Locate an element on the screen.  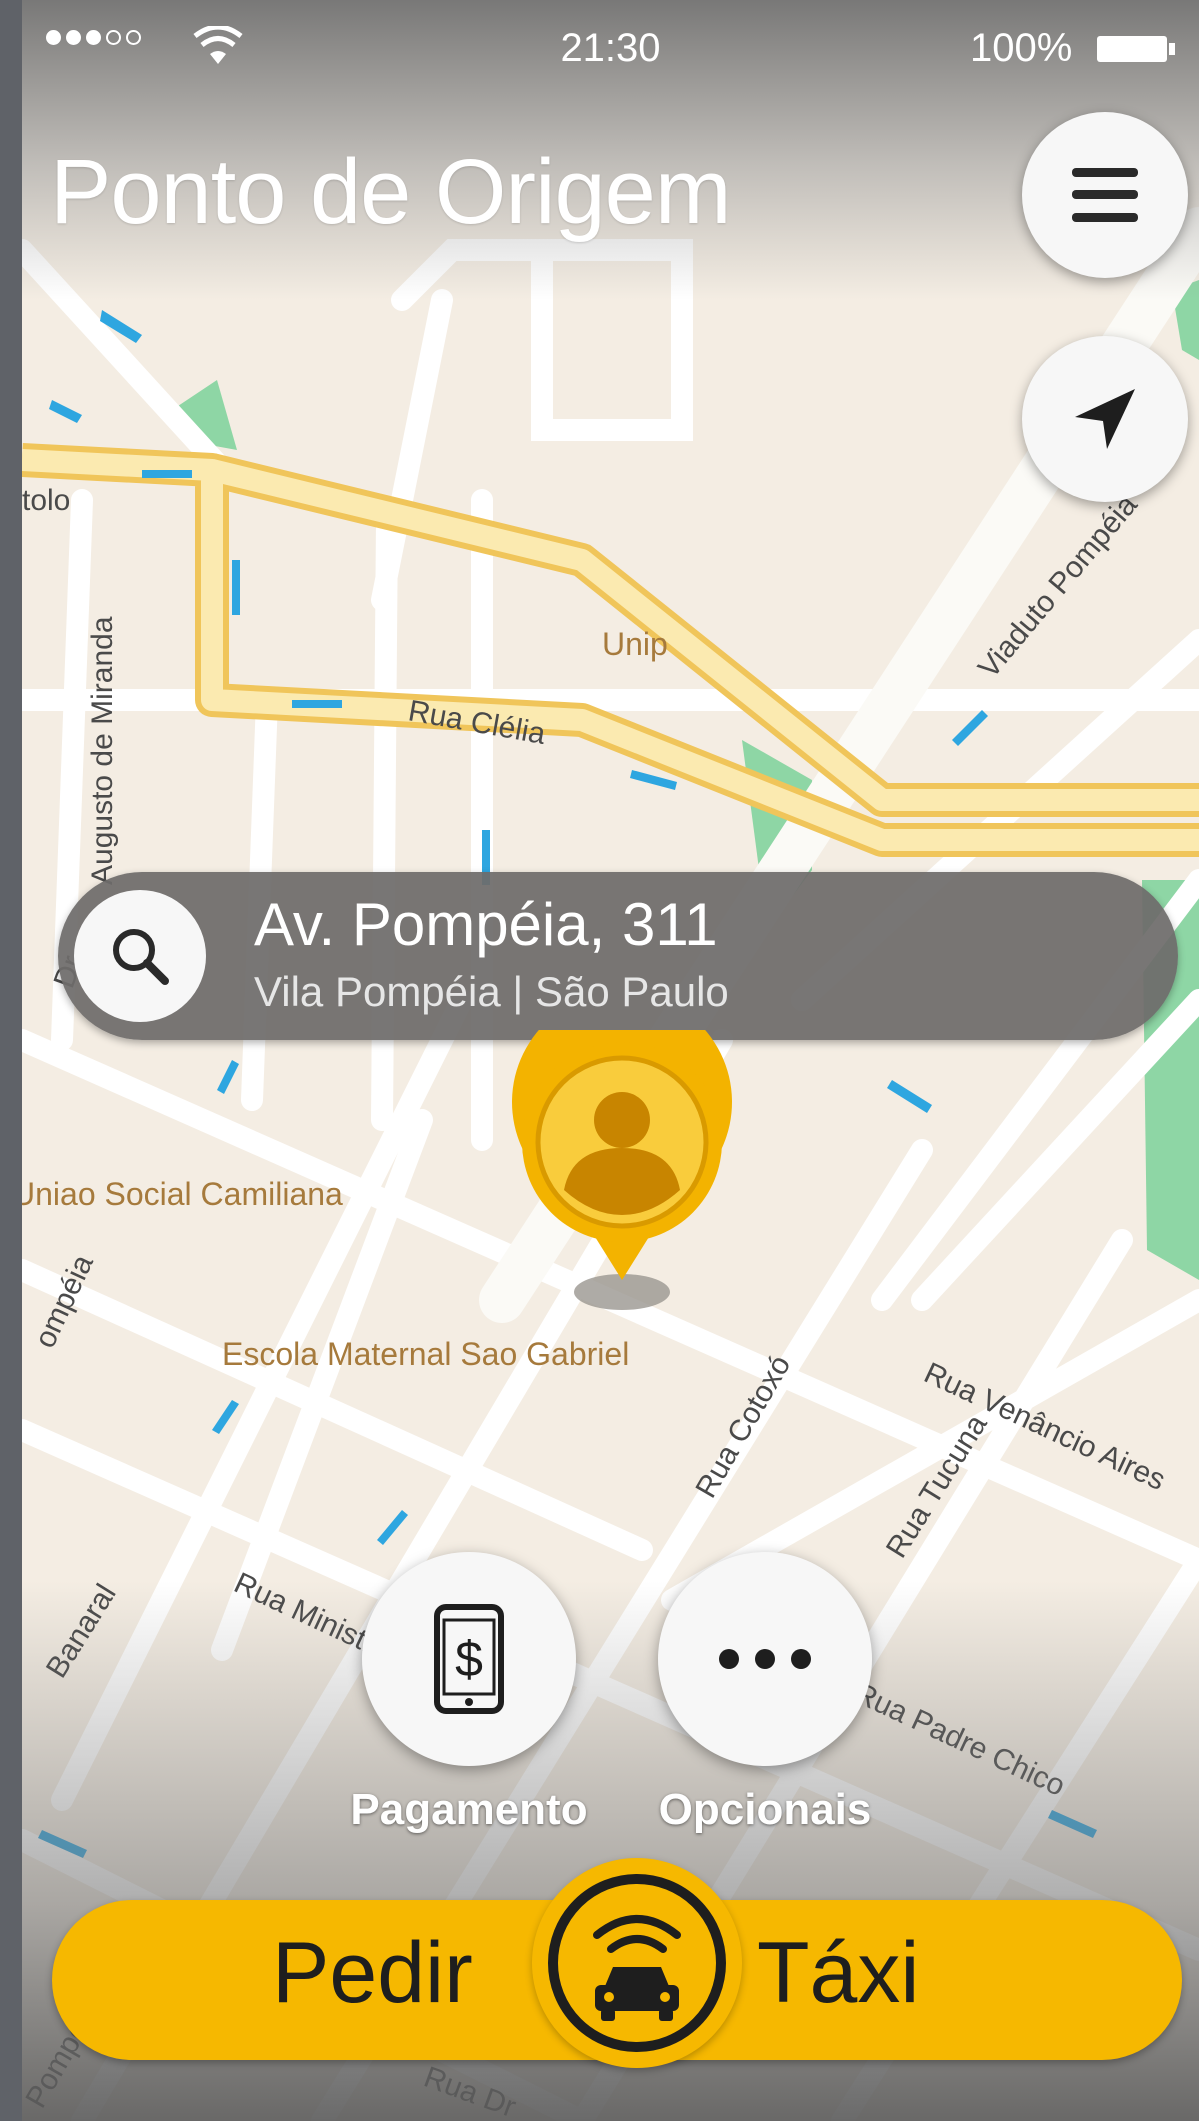
phone-dollar-icon: $ is located at coordinates (469, 1659).